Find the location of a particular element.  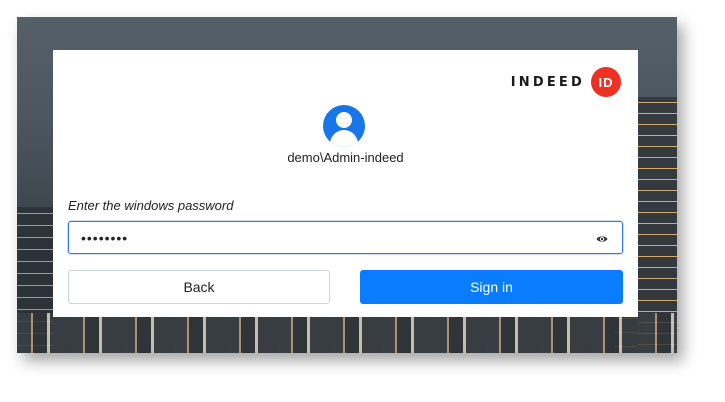

avatar-head is located at coordinates (344, 120).